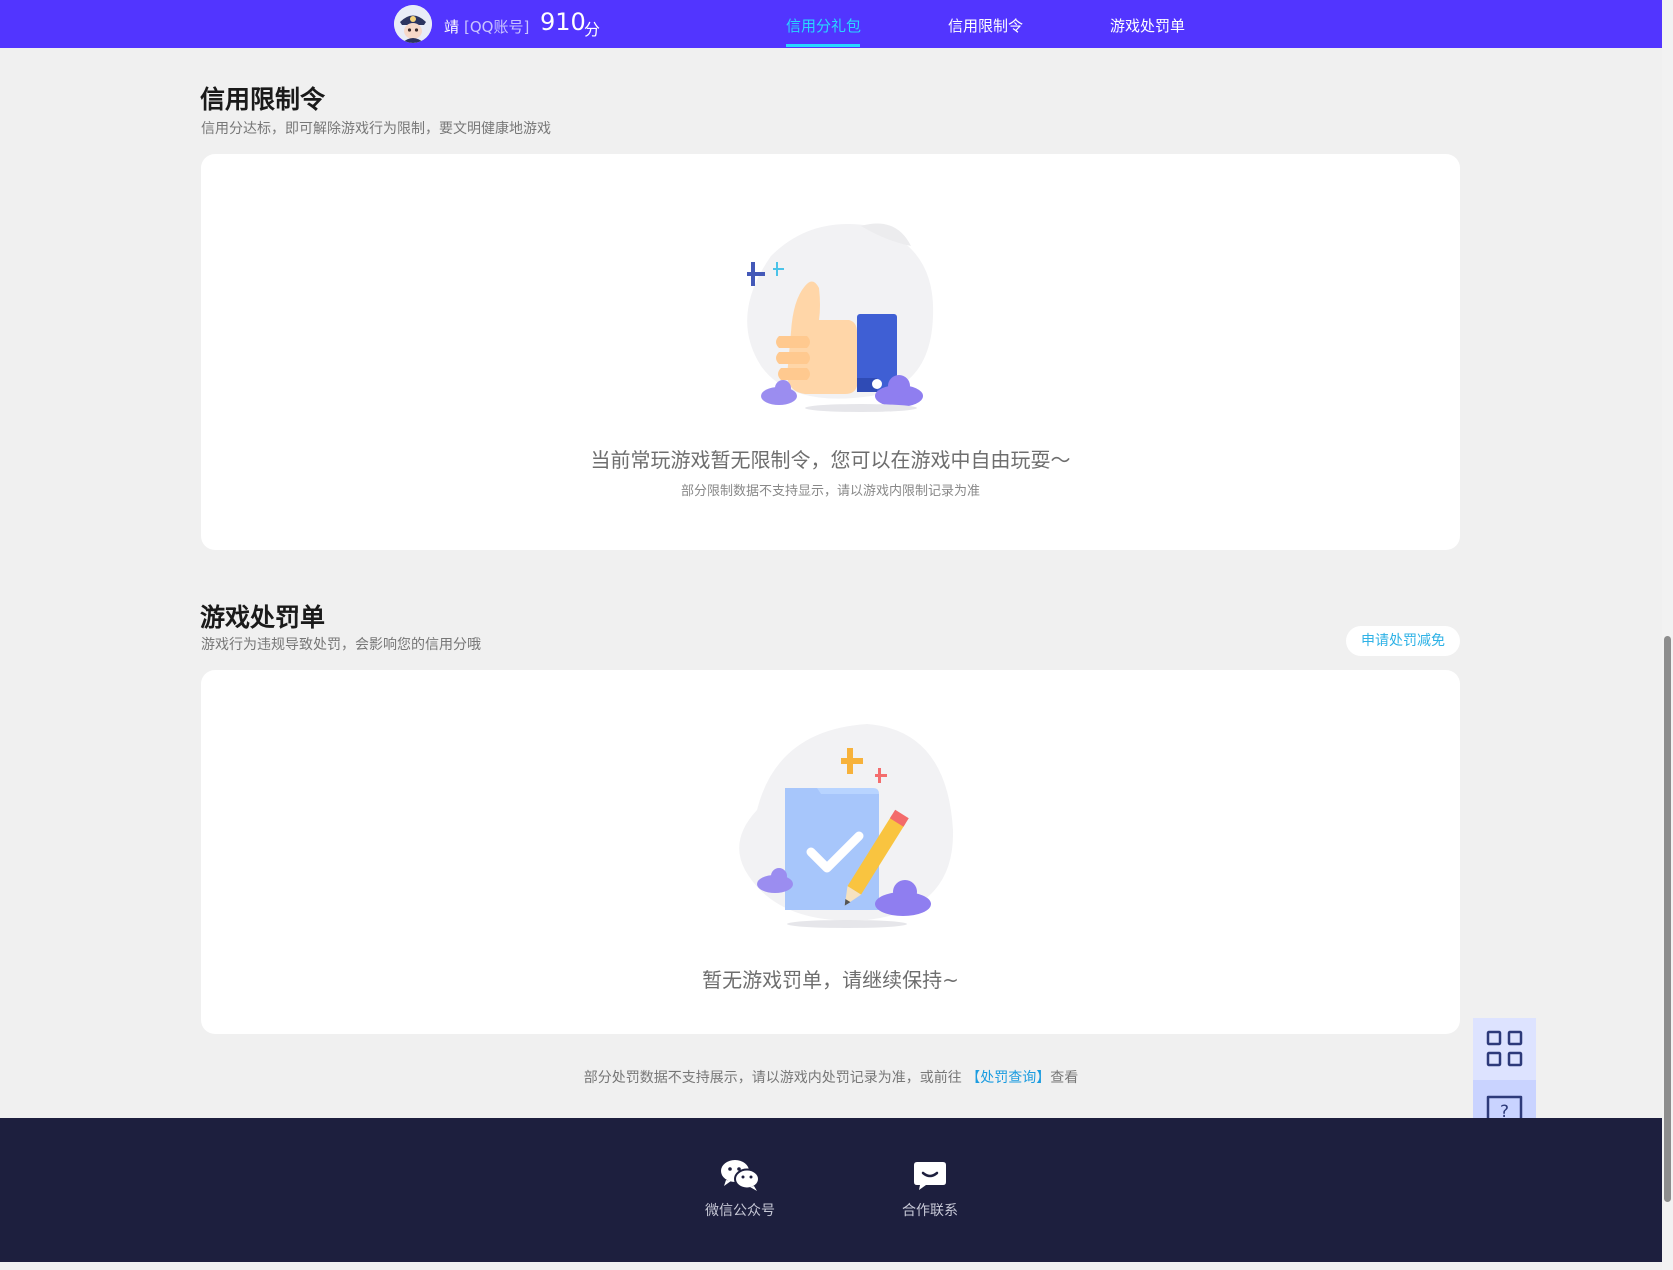  Describe the element at coordinates (823, 45) in the screenshot. I see `active-tab-underline` at that location.